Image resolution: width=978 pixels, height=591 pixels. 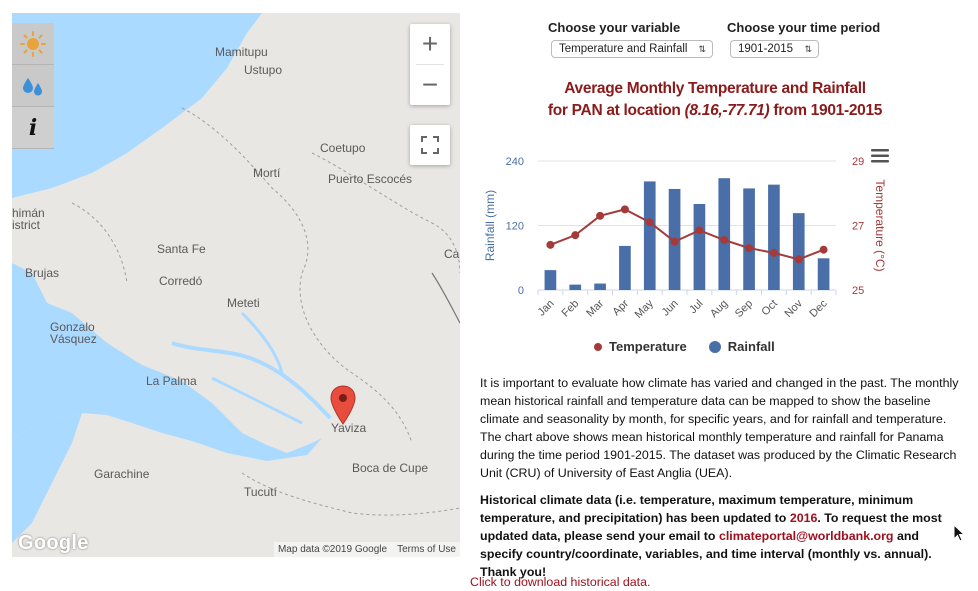 I want to click on zoom-control: + −, so click(x=430, y=64).